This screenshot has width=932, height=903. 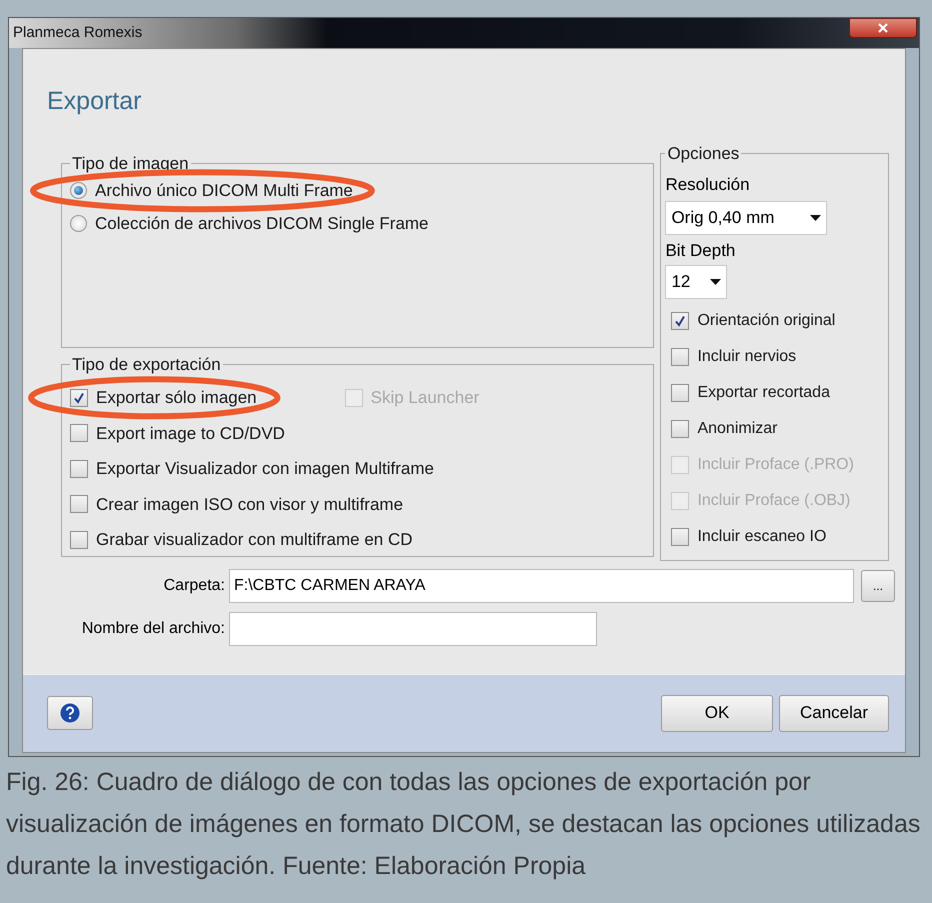 What do you see at coordinates (696, 282) in the screenshot?
I see `bit-depth-dropdown: 12` at bounding box center [696, 282].